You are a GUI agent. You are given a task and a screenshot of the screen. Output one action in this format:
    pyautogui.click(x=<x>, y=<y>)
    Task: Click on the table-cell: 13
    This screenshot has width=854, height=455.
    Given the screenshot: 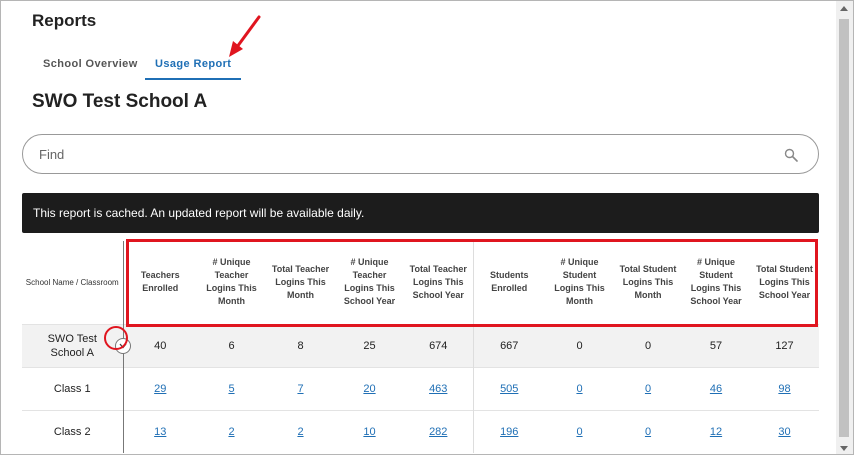 What is the action you would take?
    pyautogui.click(x=160, y=431)
    